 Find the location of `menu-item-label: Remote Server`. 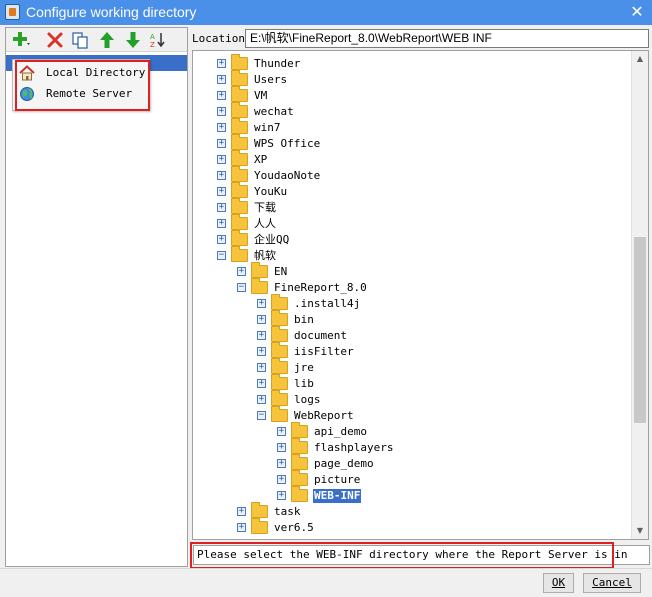

menu-item-label: Remote Server is located at coordinates (89, 93).